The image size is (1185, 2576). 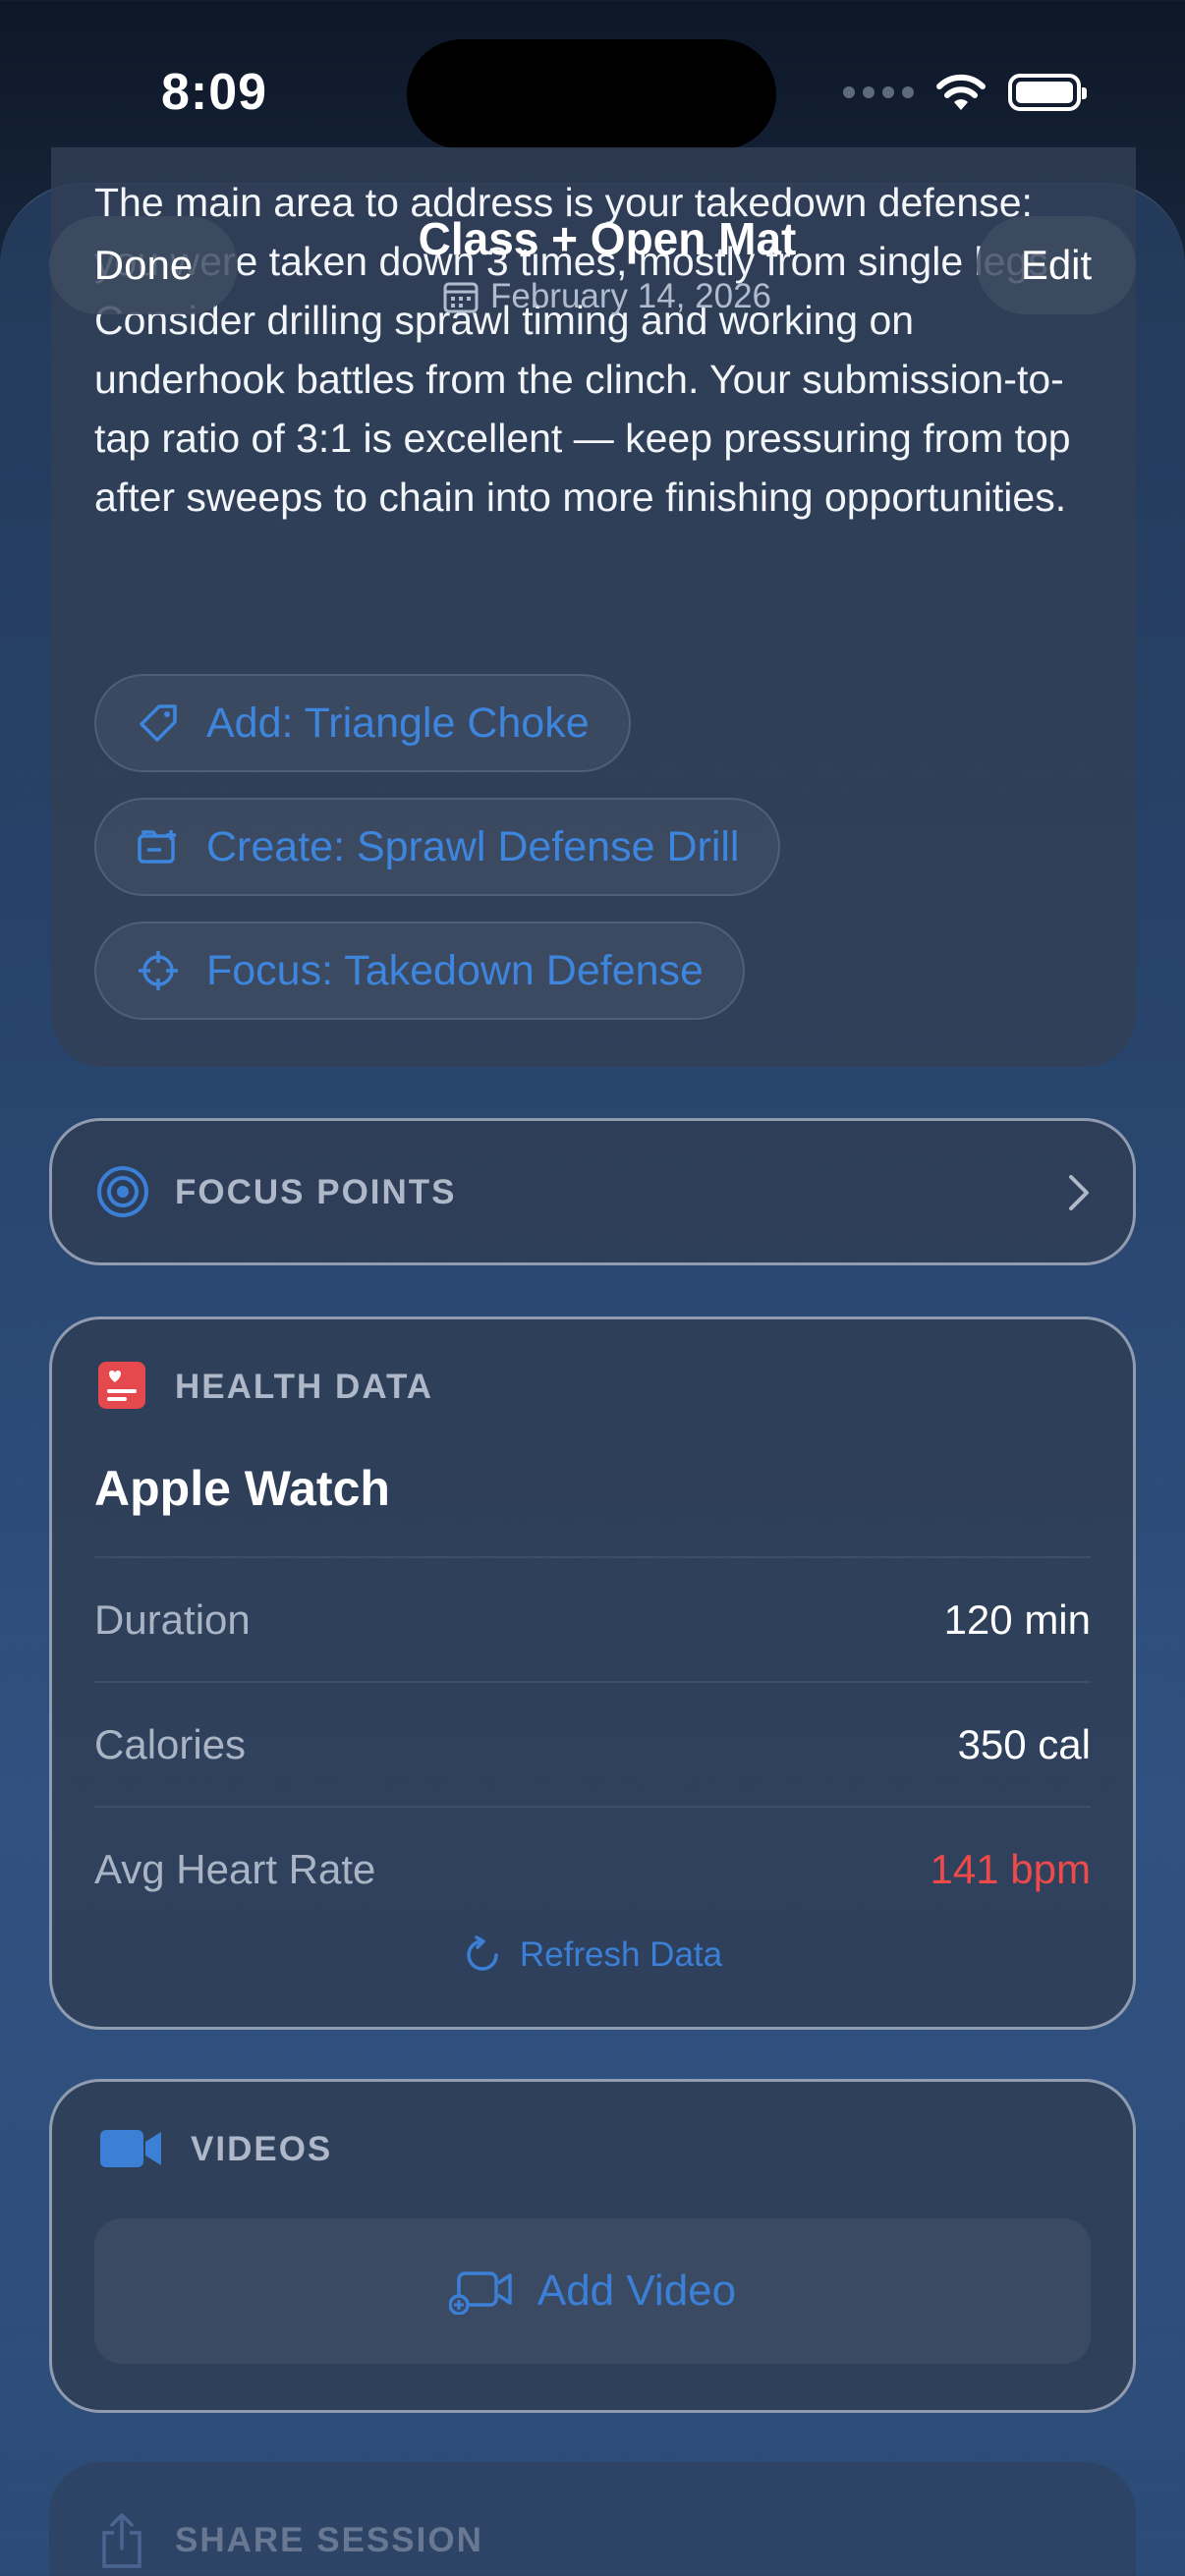 What do you see at coordinates (159, 723) in the screenshot?
I see `tag-icon` at bounding box center [159, 723].